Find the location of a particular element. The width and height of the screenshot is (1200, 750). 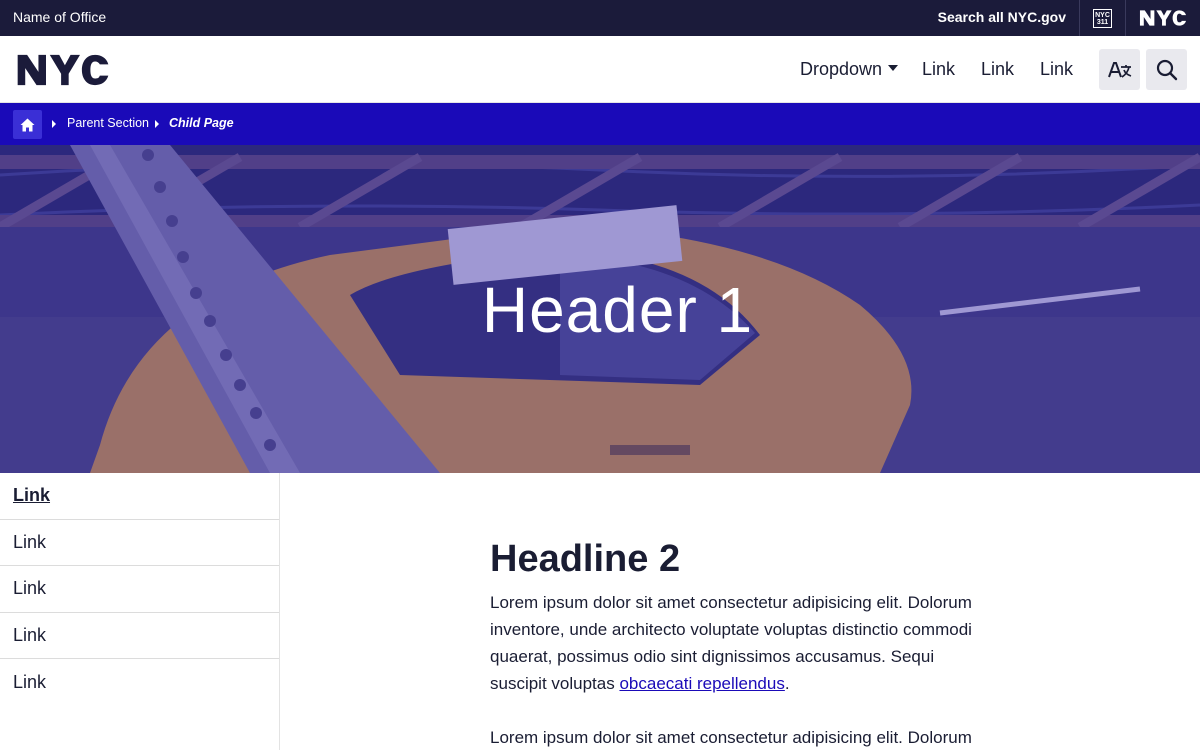

caret-down-icon is located at coordinates (893, 68).